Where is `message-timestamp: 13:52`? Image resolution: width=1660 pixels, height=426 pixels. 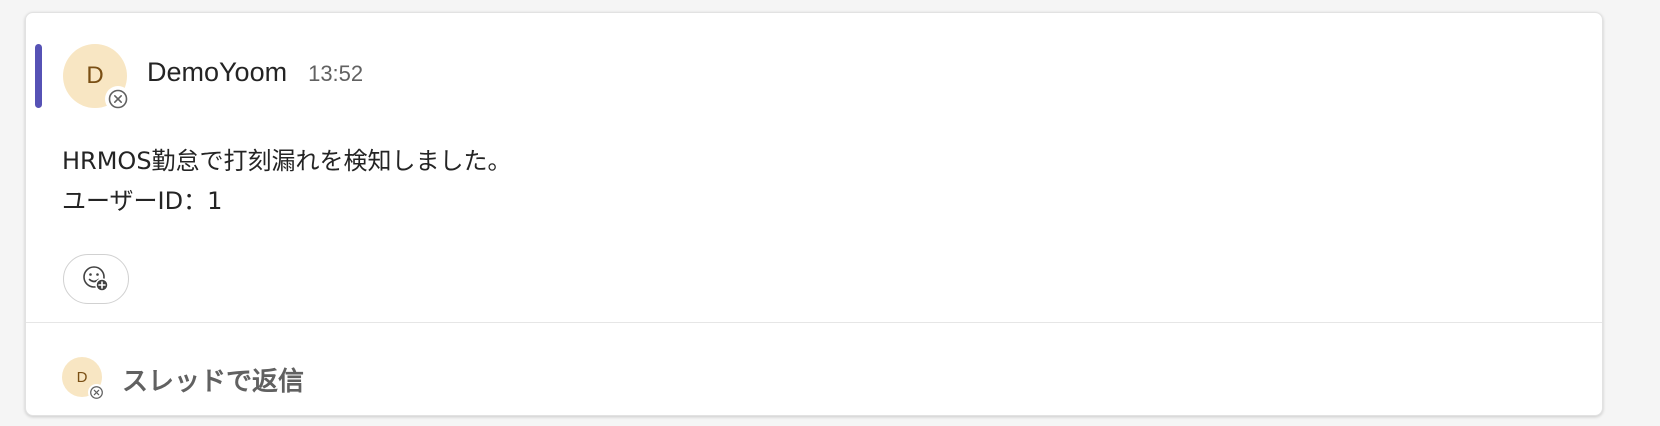 message-timestamp: 13:52 is located at coordinates (335, 74).